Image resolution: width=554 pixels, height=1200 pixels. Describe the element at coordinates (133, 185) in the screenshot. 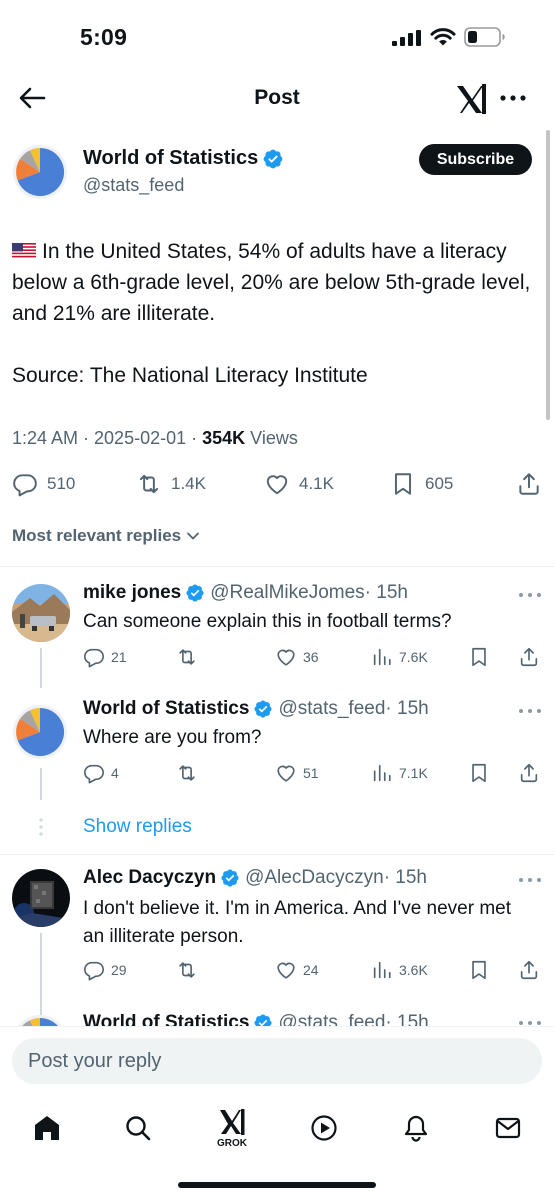

I see `author-handle: @stats_feed` at that location.